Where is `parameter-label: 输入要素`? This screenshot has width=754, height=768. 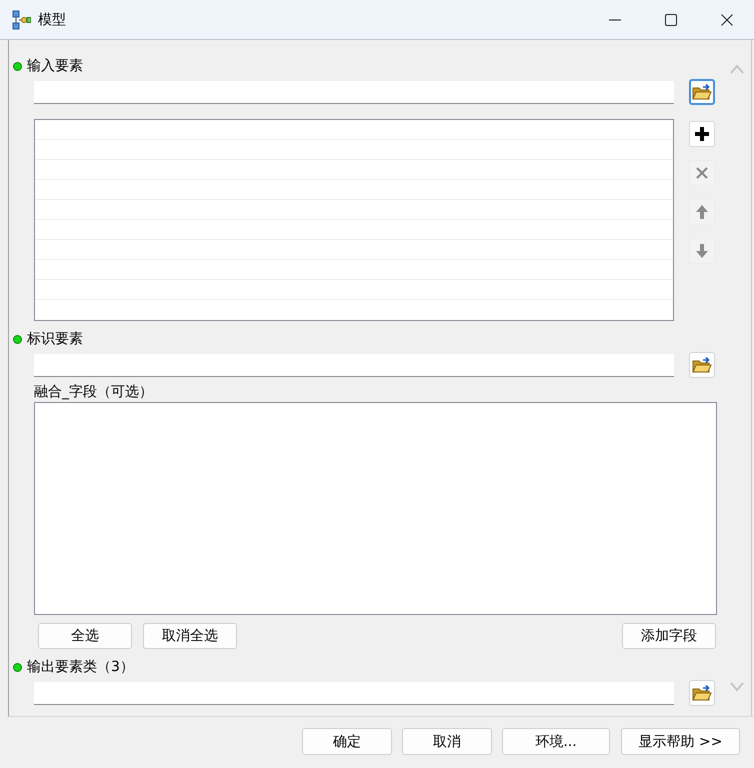
parameter-label: 输入要素 is located at coordinates (55, 66).